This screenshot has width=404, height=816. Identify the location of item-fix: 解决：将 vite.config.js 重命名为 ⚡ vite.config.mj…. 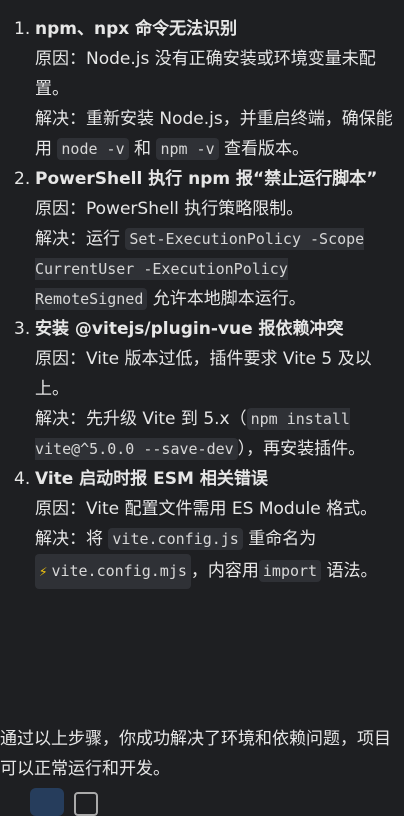
(215, 556).